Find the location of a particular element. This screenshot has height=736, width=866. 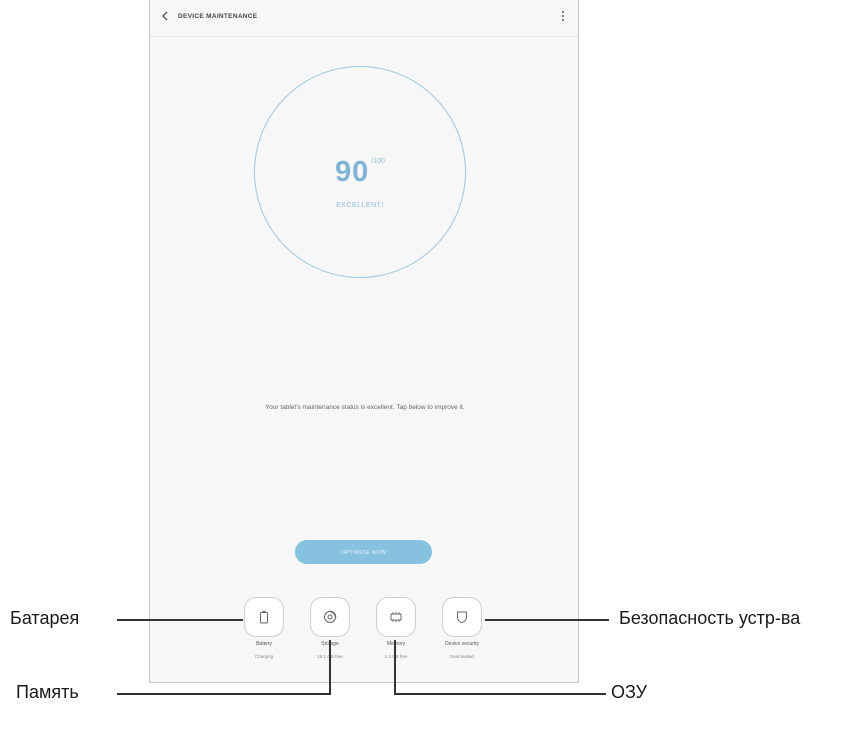

device-security-status: Deactivated is located at coordinates (462, 656).